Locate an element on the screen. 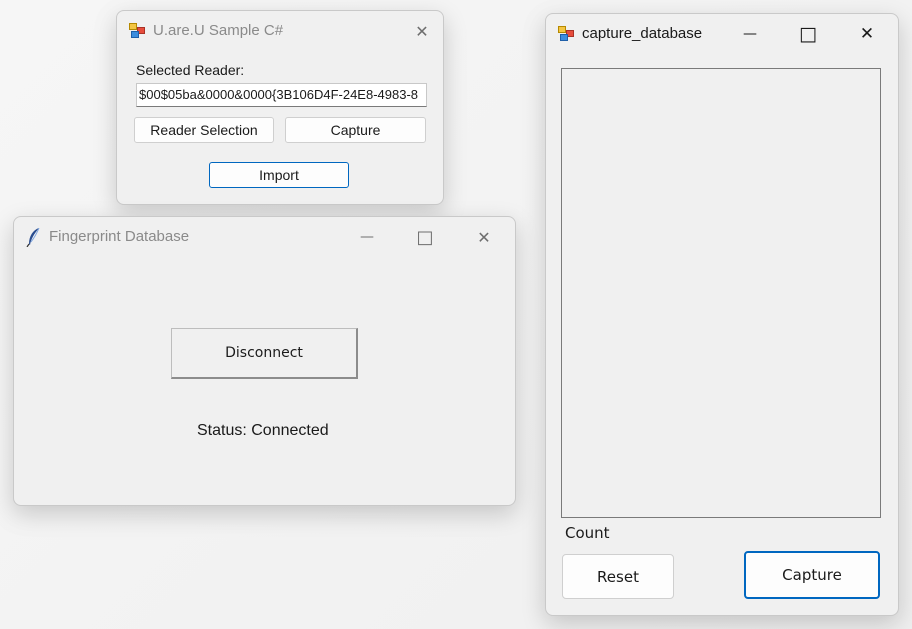 The width and height of the screenshot is (912, 629). title-bar: Fingerprint Database — □ ✕ is located at coordinates (264, 237).